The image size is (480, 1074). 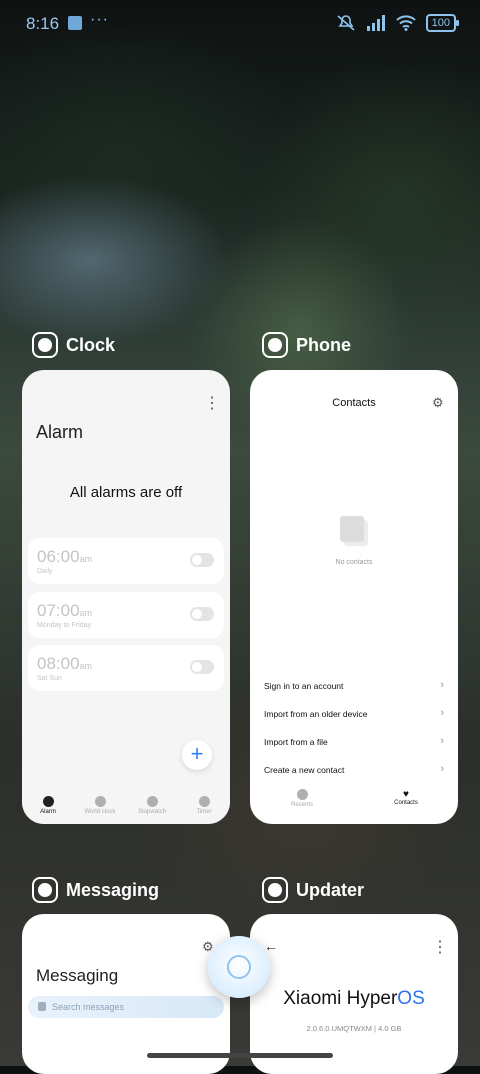 What do you see at coordinates (354, 403) in the screenshot?
I see `page-title: Contacts` at bounding box center [354, 403].